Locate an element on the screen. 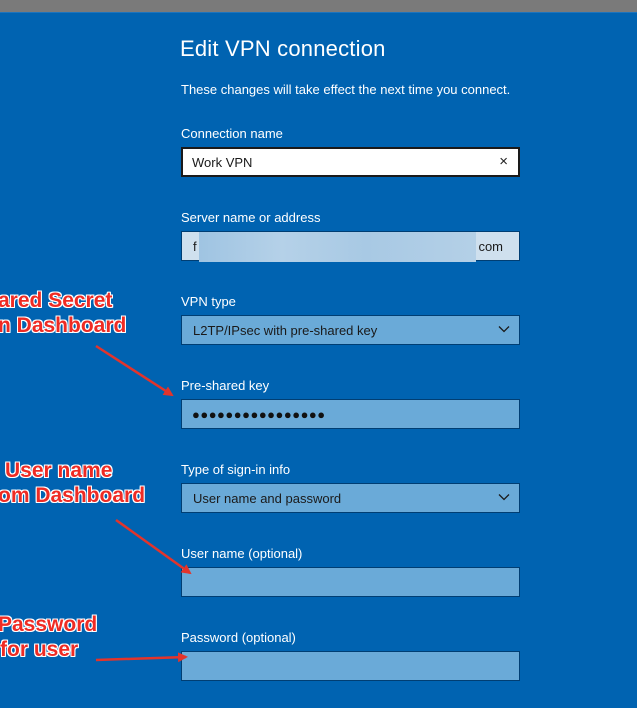 This screenshot has height=708, width=637. annotation-arrows is located at coordinates (143, 503).